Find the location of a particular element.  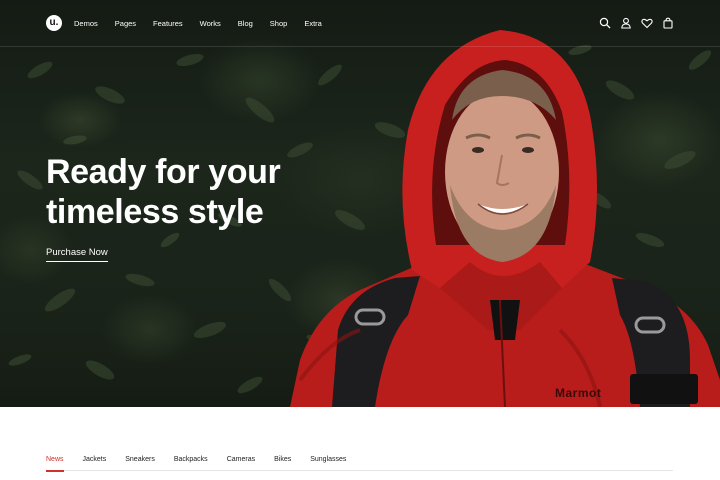

search-icon is located at coordinates (605, 23).